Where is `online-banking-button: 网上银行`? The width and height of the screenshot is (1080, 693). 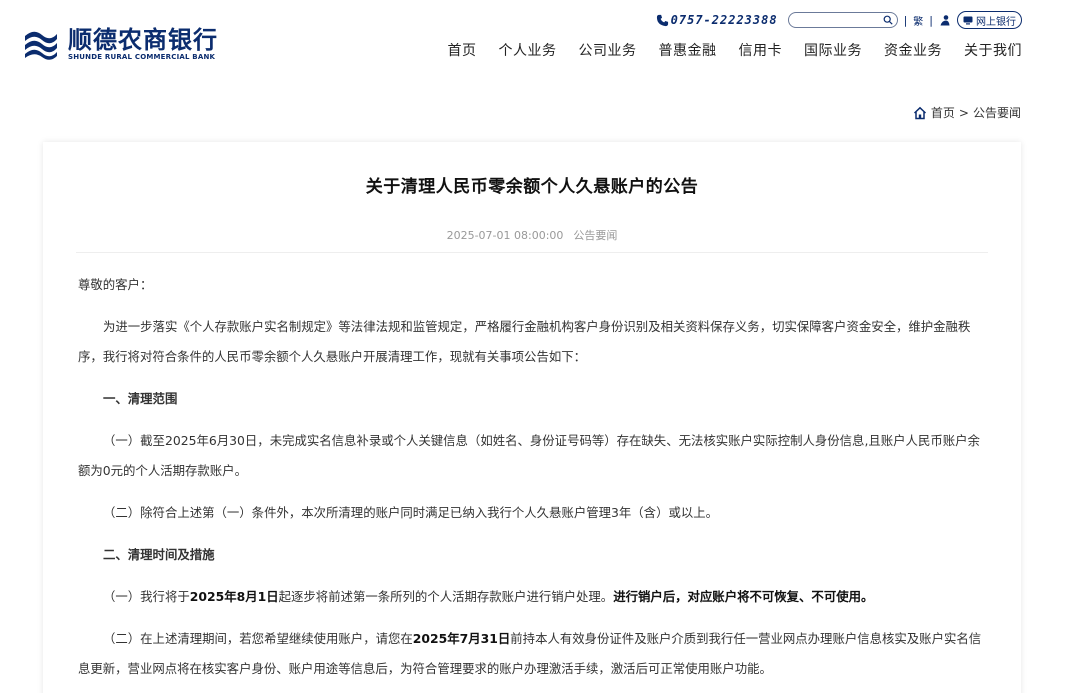 online-banking-button: 网上银行 is located at coordinates (989, 20).